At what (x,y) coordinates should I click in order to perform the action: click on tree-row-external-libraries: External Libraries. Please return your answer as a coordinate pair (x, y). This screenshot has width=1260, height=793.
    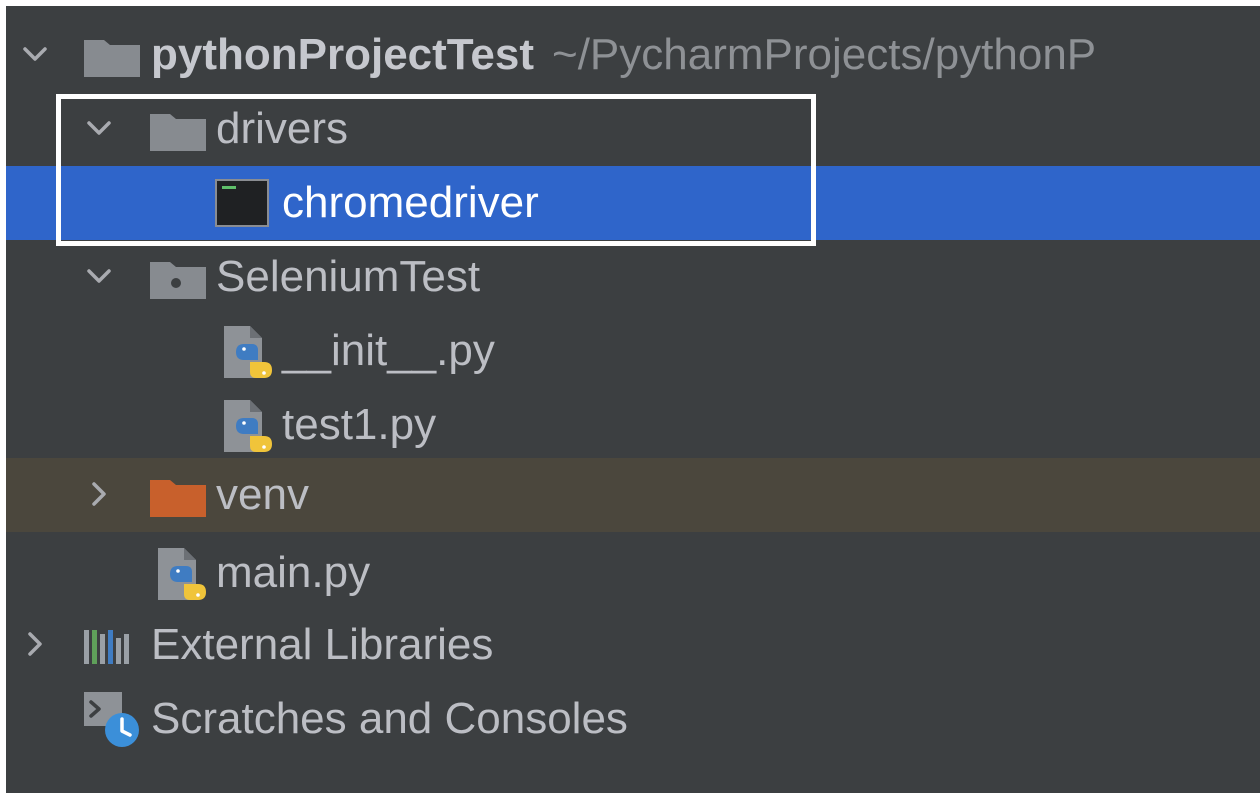
    Looking at the image, I should click on (633, 645).